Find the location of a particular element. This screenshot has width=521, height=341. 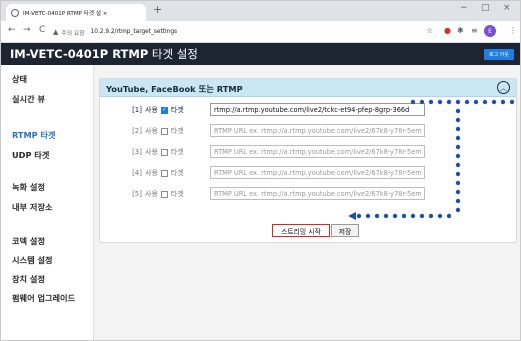

sidebar-item-system: 시스템 설정 is located at coordinates (32, 260).